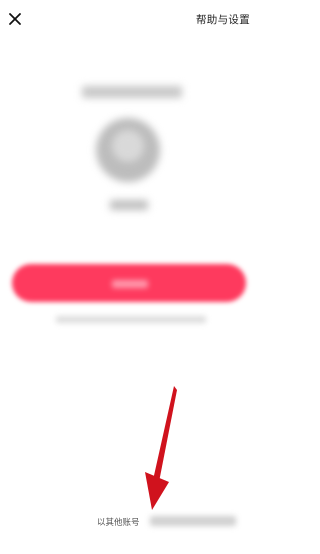 This screenshot has height=554, width=320. I want to click on blurred-account-number, so click(193, 521).